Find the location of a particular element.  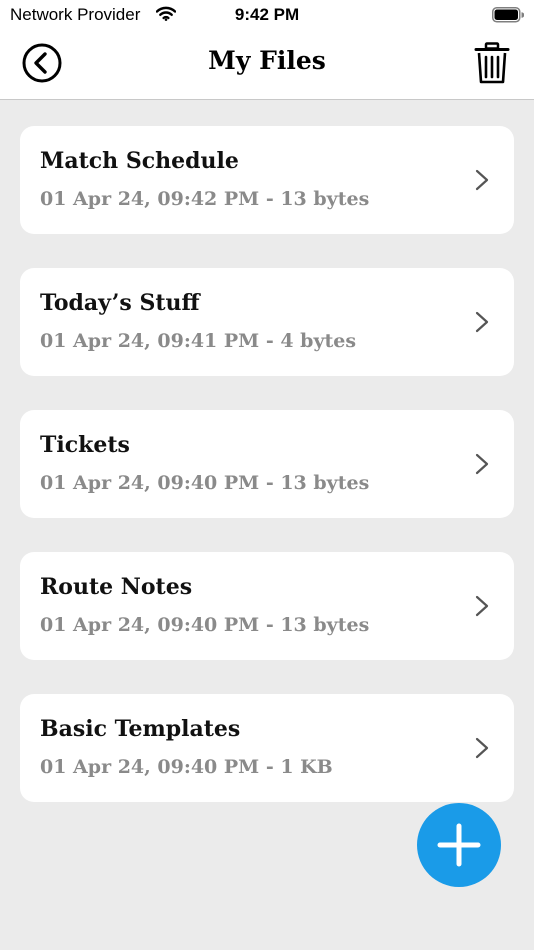

status-bar: Network Provider 9:42 PM is located at coordinates (267, 15).